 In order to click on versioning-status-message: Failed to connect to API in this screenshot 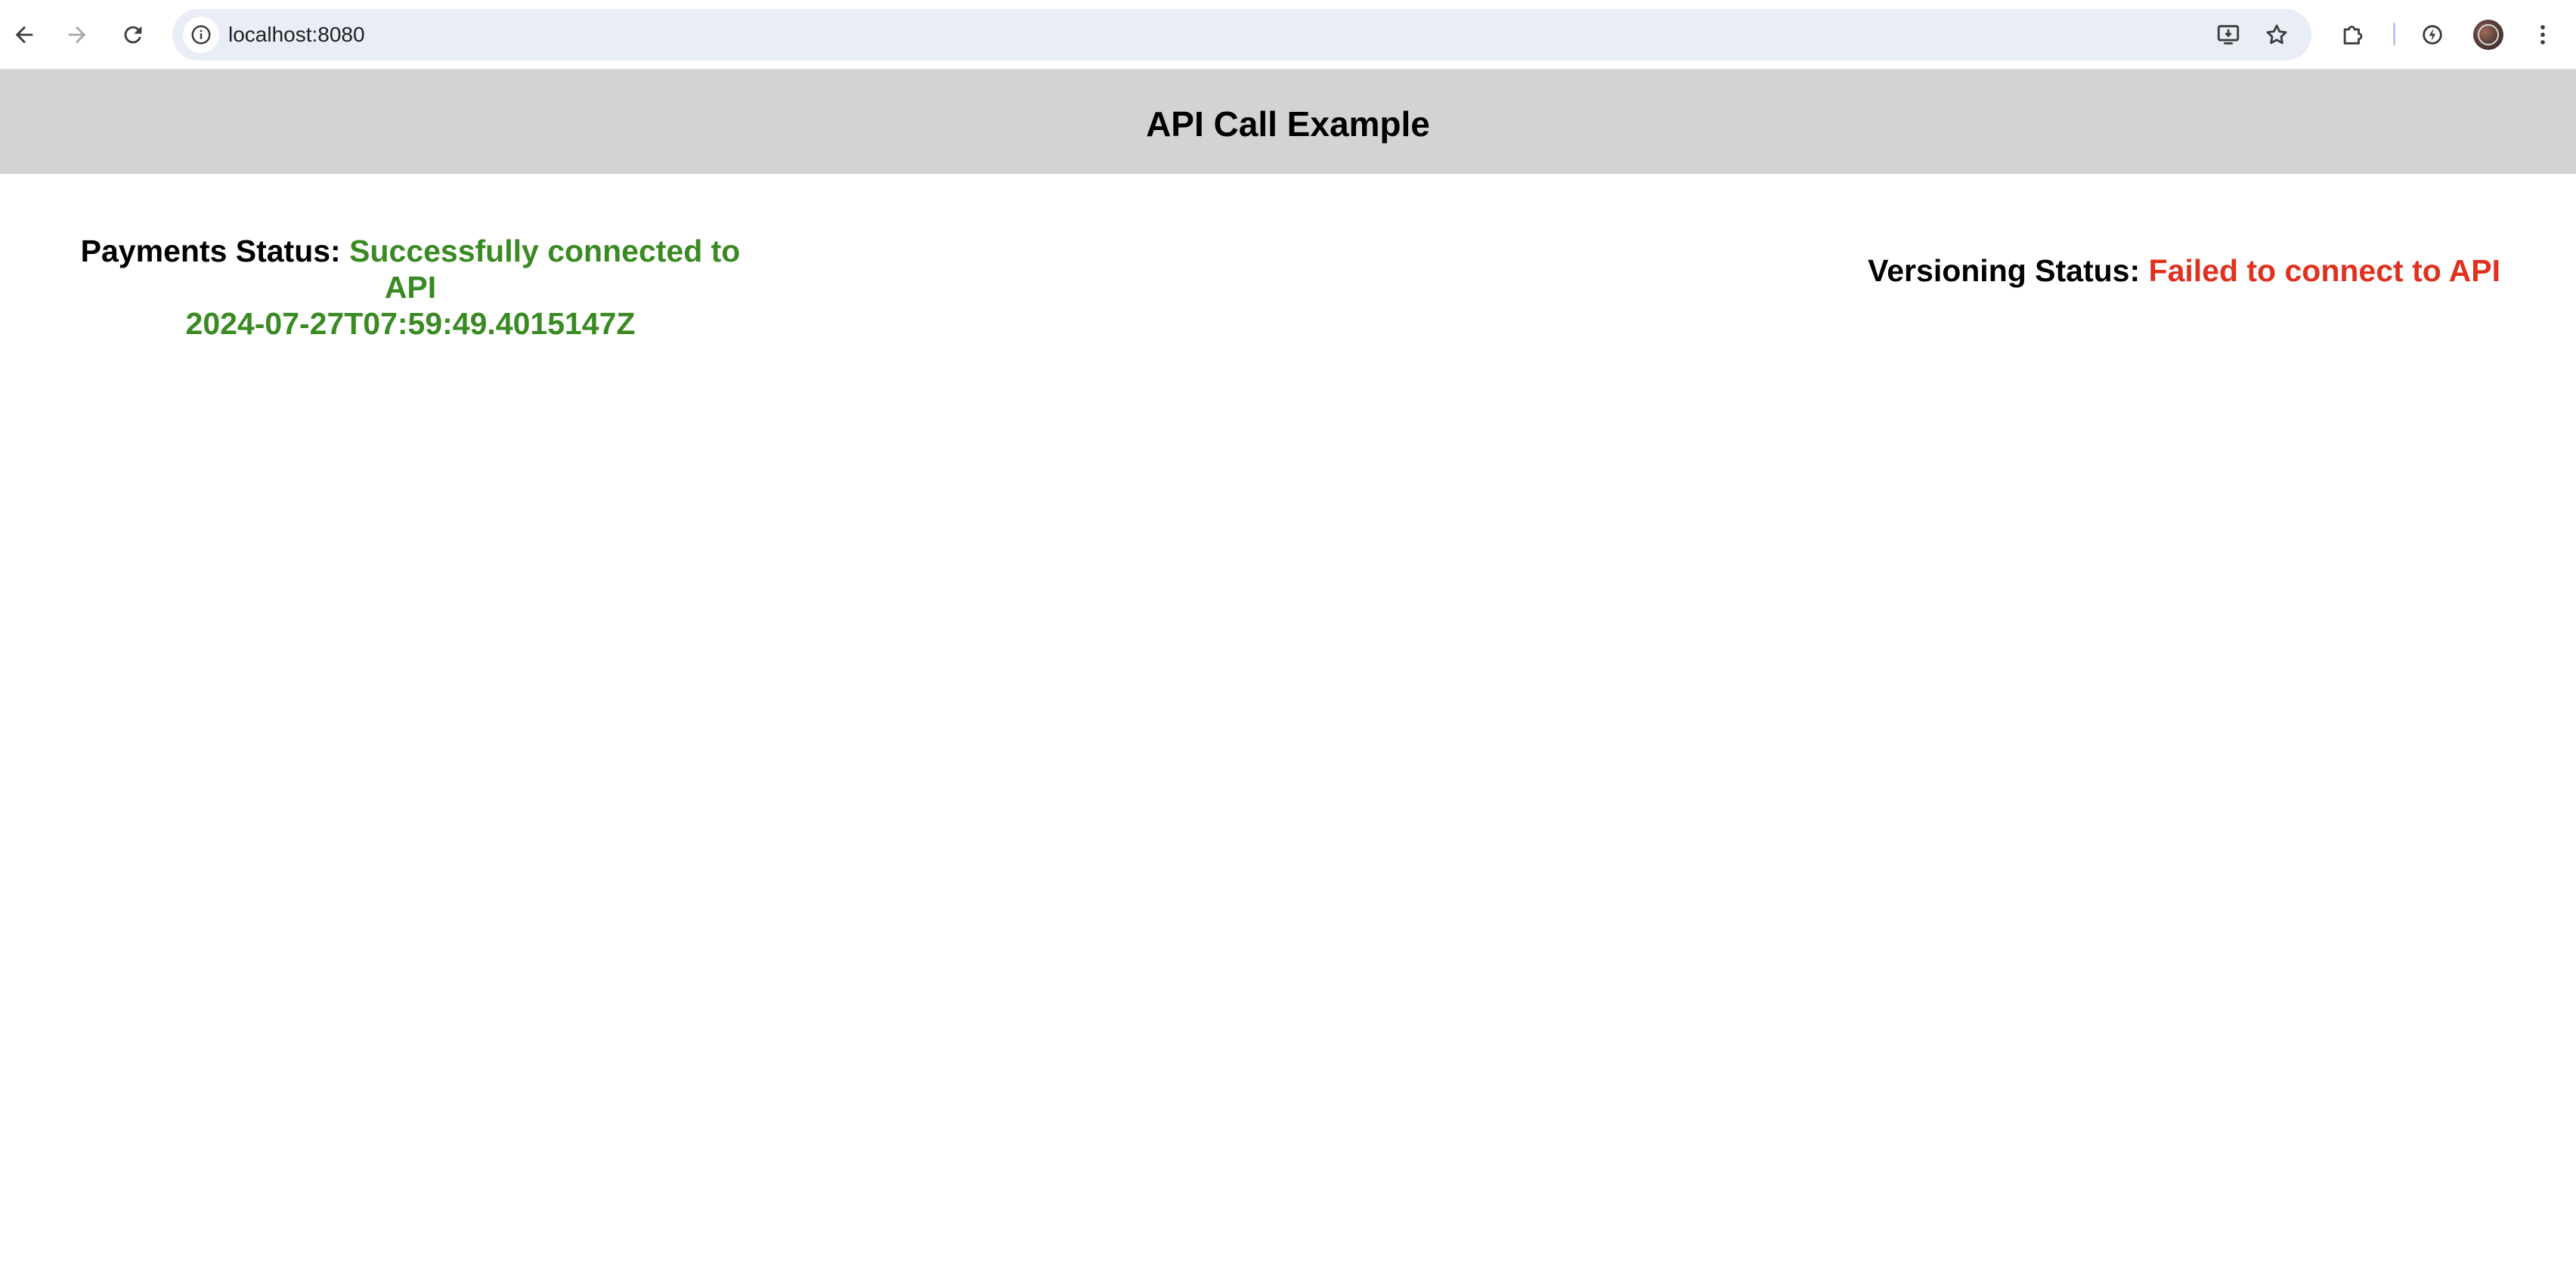, I will do `click(2324, 270)`.